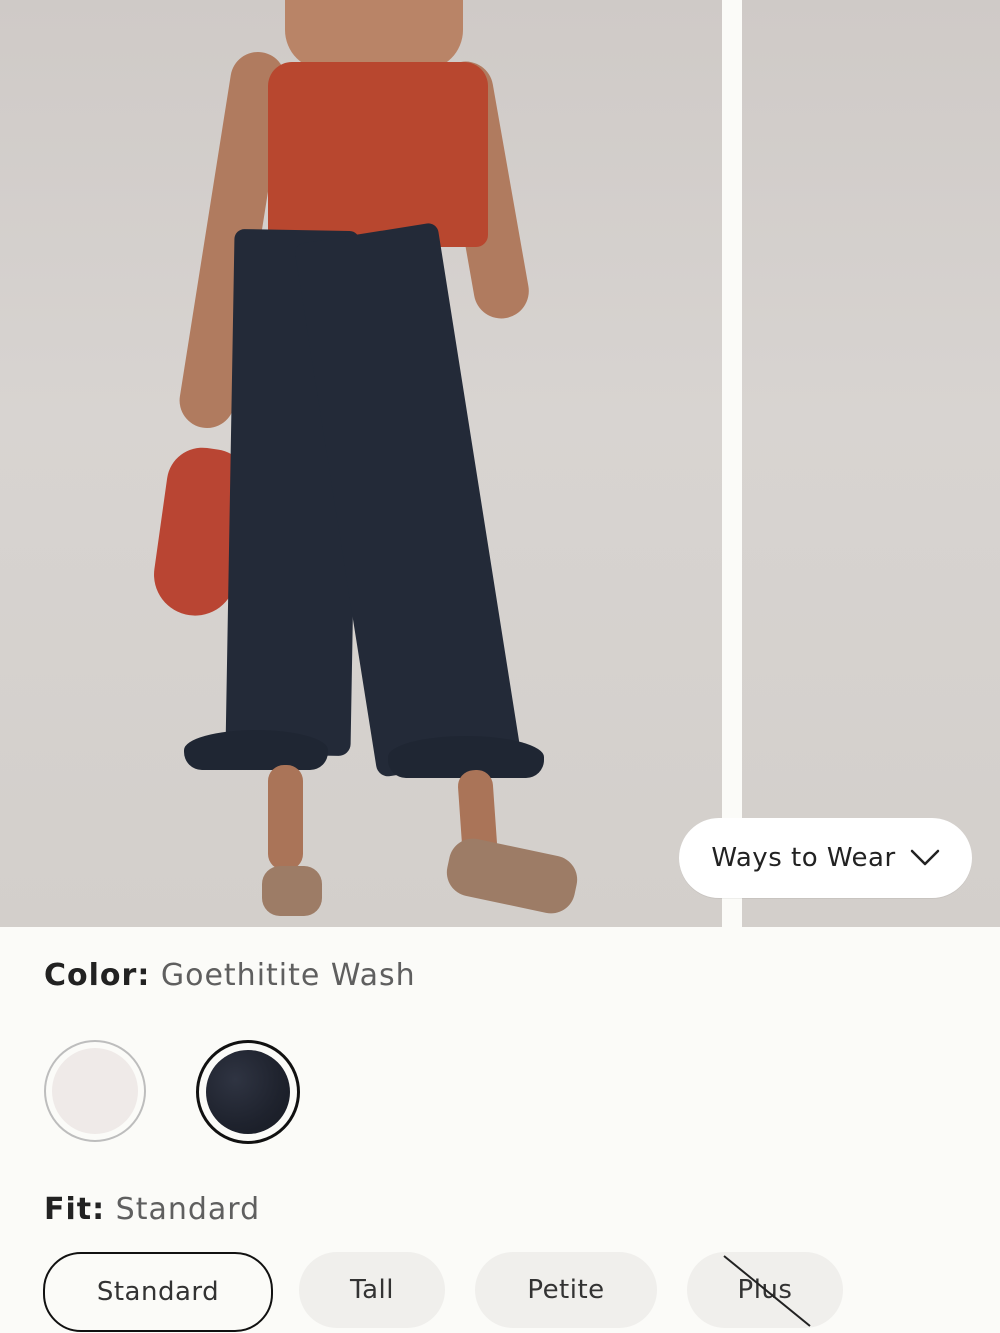 The height and width of the screenshot is (1333, 1000). What do you see at coordinates (374, 35) in the screenshot?
I see `model-torso` at bounding box center [374, 35].